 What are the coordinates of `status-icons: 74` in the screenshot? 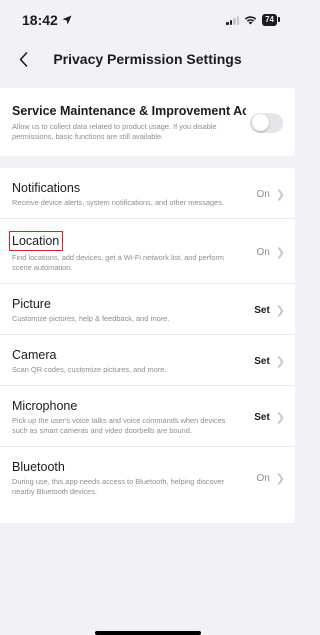 It's located at (253, 20).